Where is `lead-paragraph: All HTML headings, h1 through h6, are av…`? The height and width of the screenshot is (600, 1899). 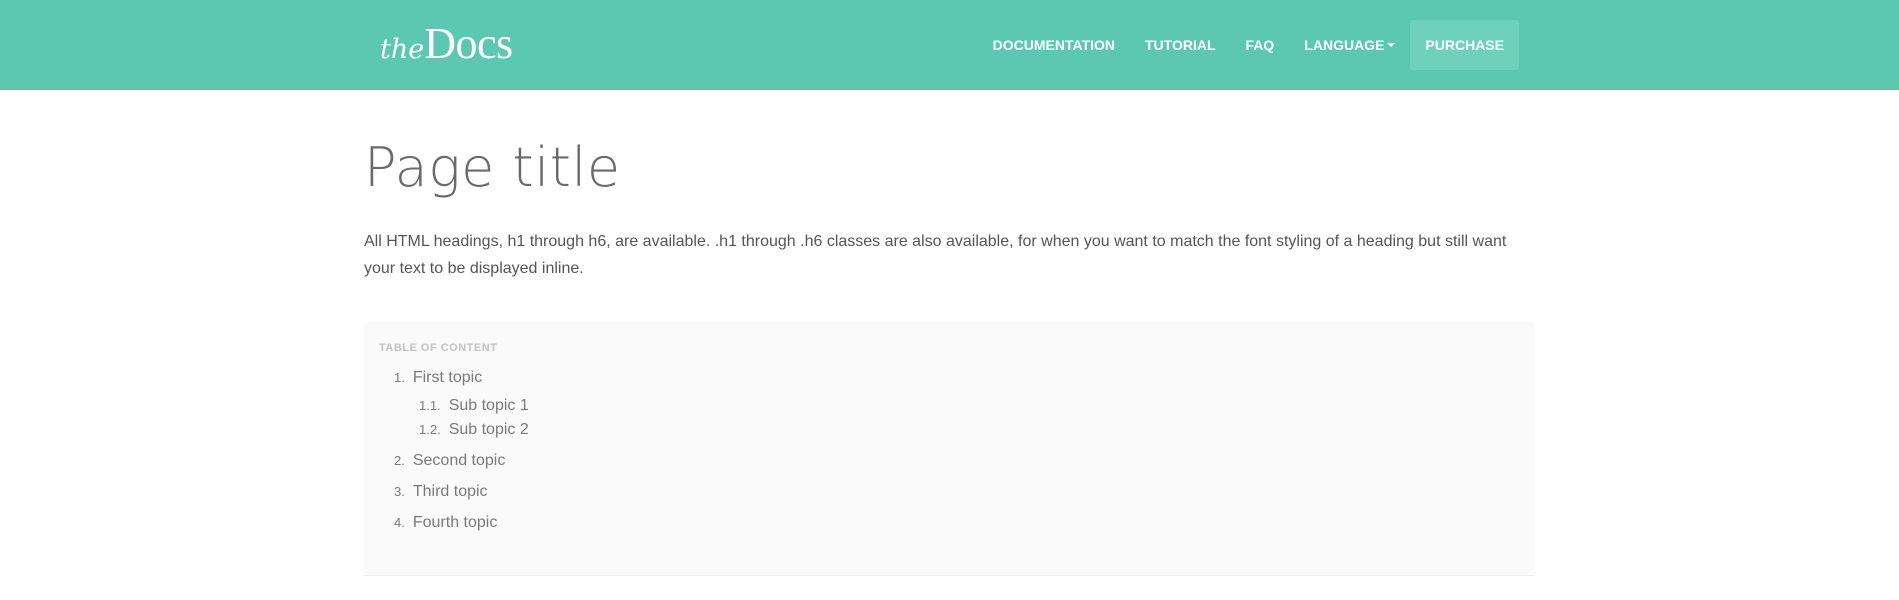
lead-paragraph: All HTML headings, h1 through h6, are av… is located at coordinates (935, 255).